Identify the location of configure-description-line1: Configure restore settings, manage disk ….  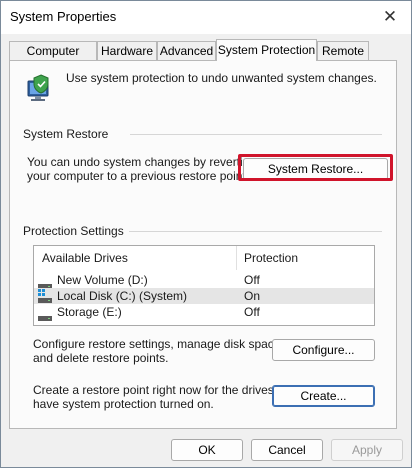
(158, 344).